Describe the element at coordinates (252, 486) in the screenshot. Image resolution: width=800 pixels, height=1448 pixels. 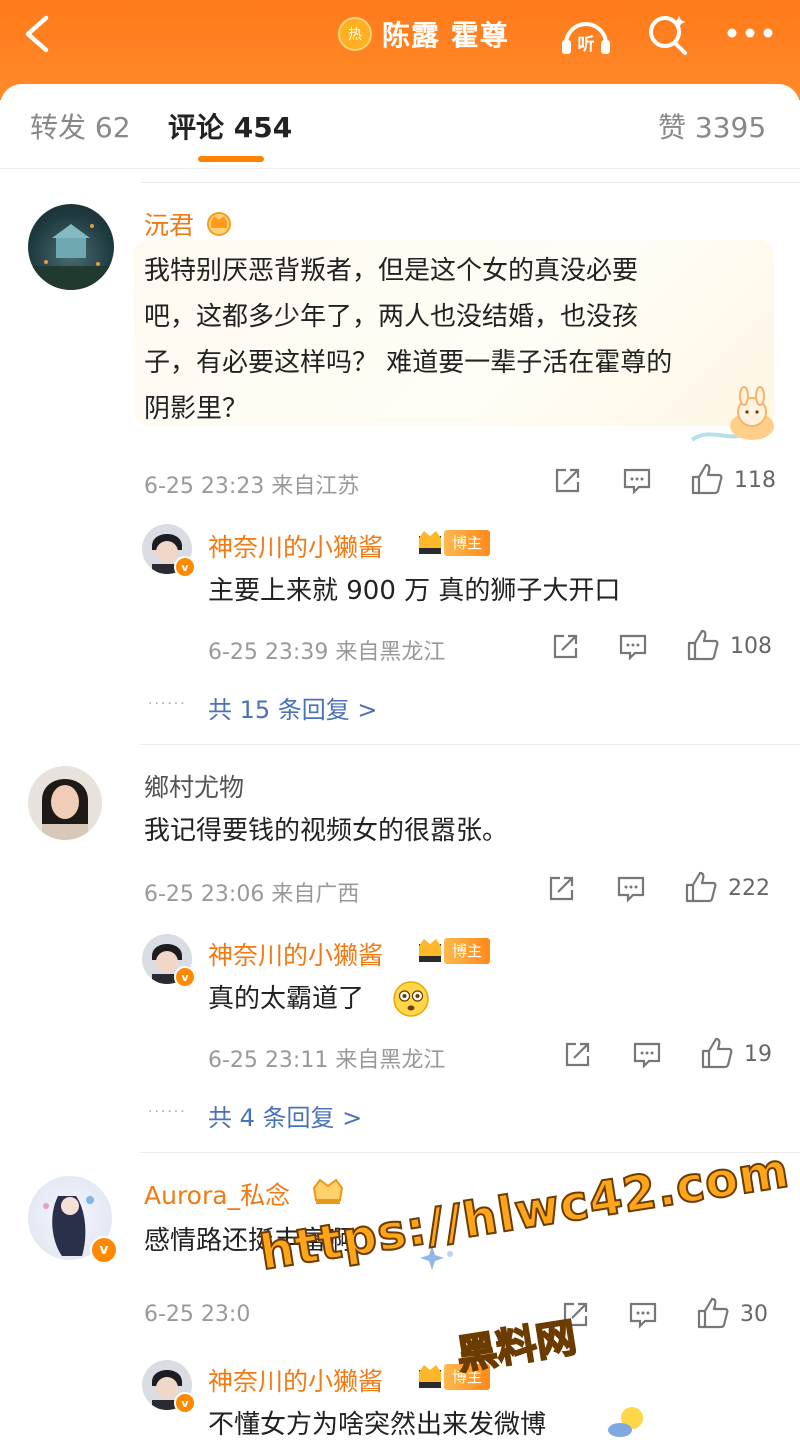
I see `comment-meta: 6-25 23:23 来自江苏` at that location.